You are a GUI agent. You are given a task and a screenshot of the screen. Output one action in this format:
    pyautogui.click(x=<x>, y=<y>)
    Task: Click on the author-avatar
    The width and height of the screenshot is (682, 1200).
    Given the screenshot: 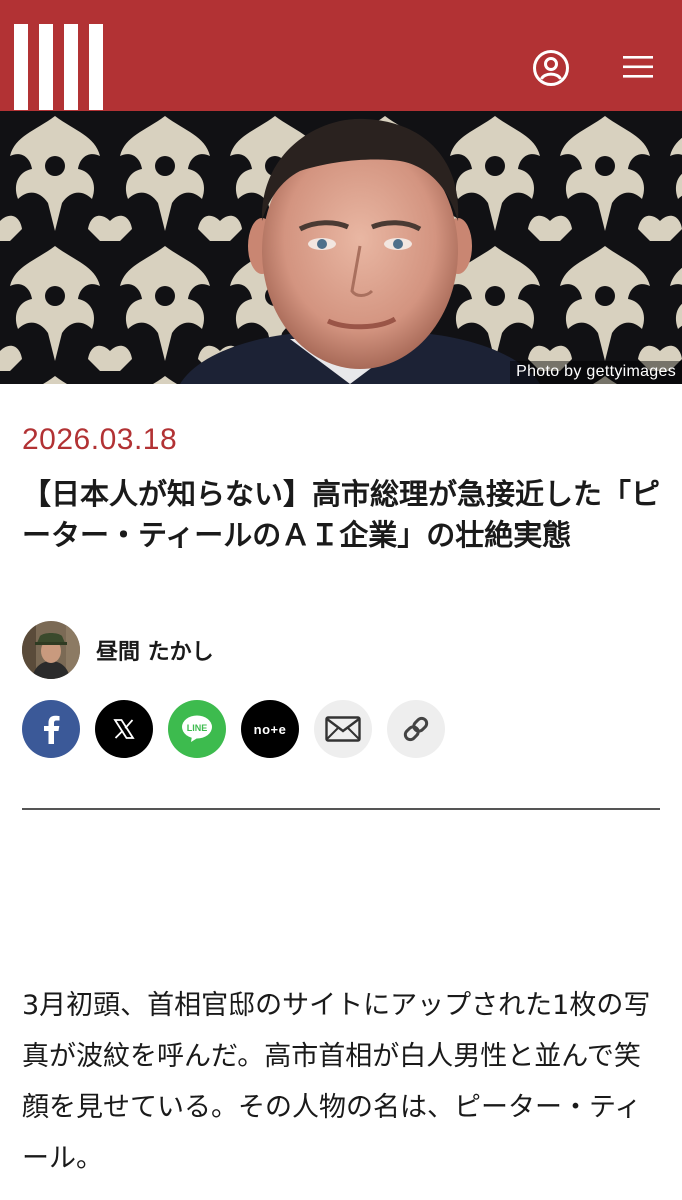 What is the action you would take?
    pyautogui.click(x=51, y=650)
    